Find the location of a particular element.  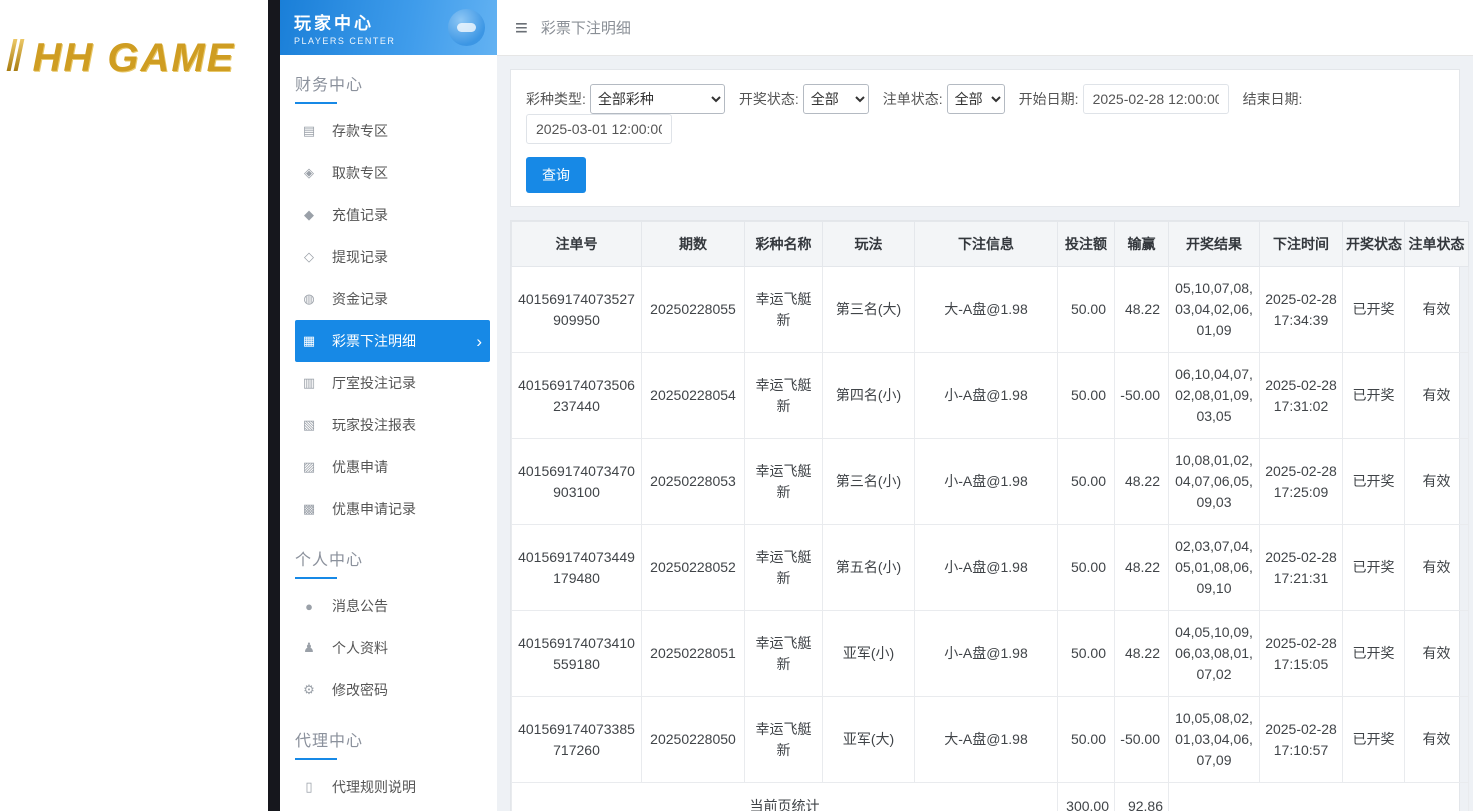

sidebar-item-label: 消息公告 is located at coordinates (360, 606).